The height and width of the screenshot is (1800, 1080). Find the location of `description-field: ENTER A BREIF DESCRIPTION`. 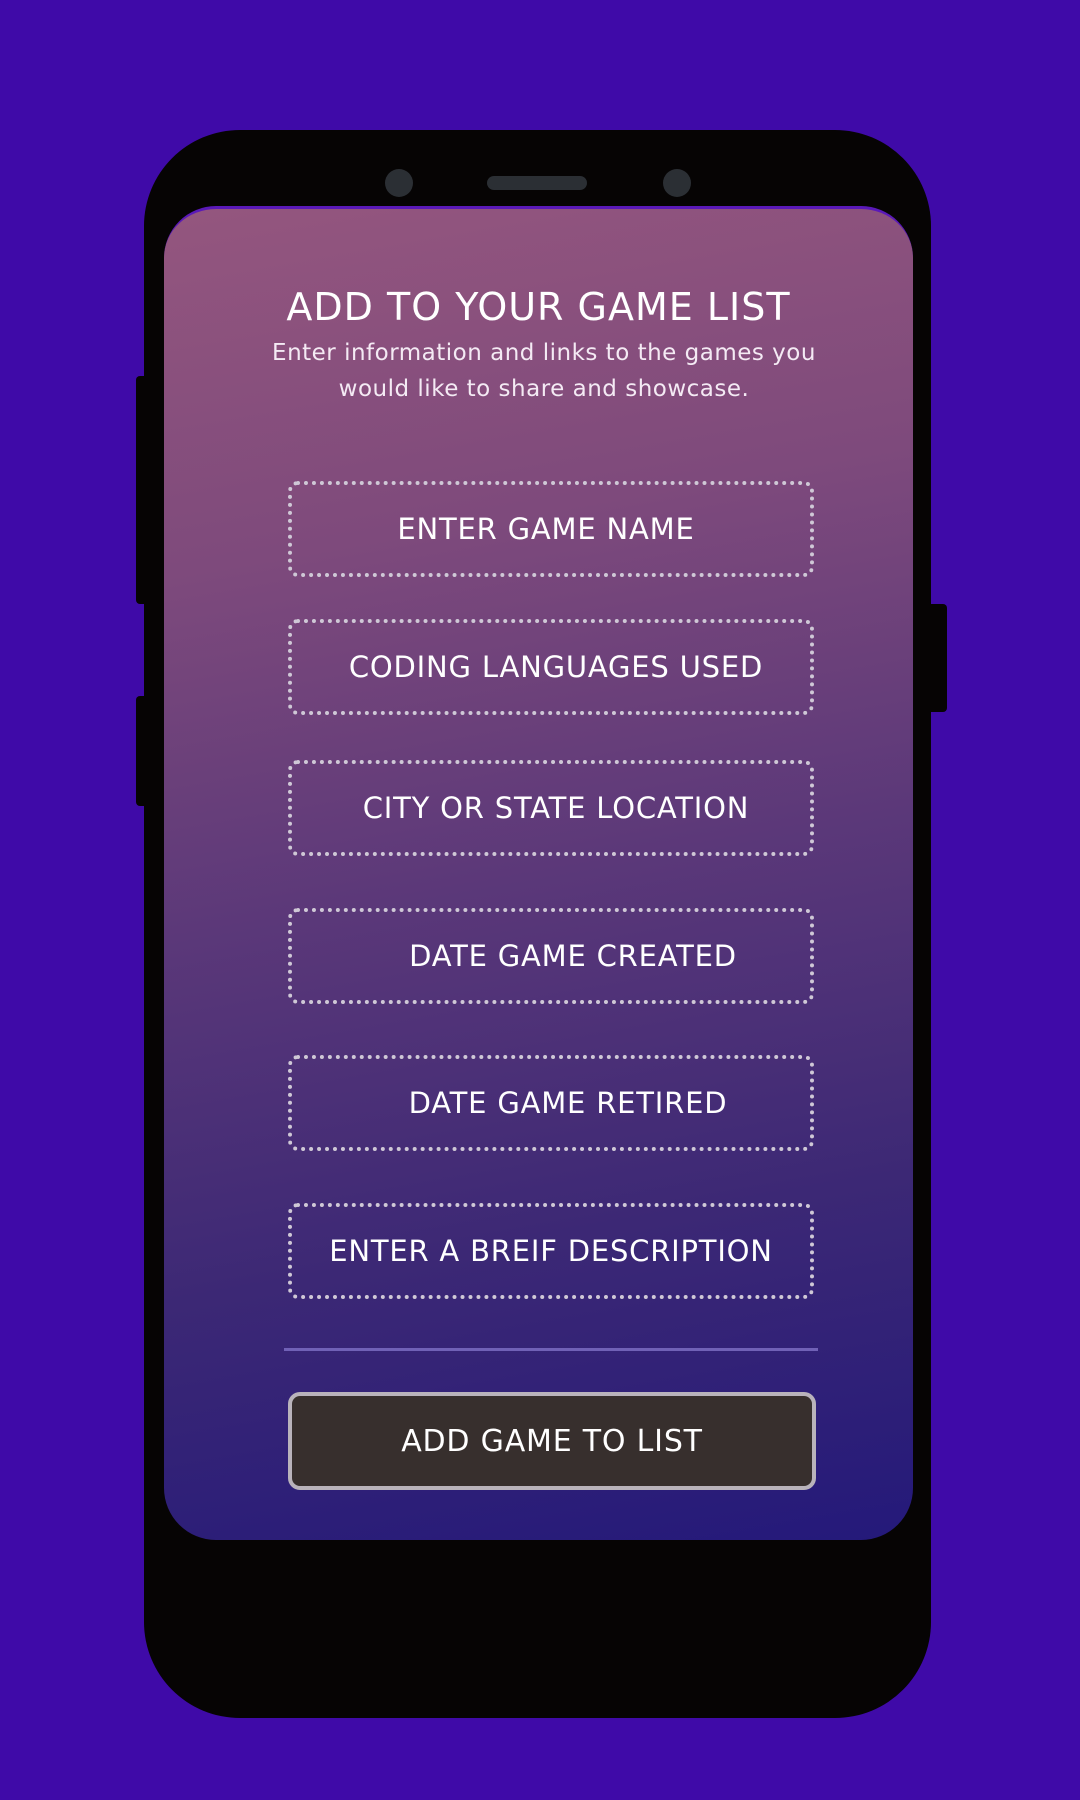

description-field: ENTER A BREIF DESCRIPTION is located at coordinates (551, 1251).